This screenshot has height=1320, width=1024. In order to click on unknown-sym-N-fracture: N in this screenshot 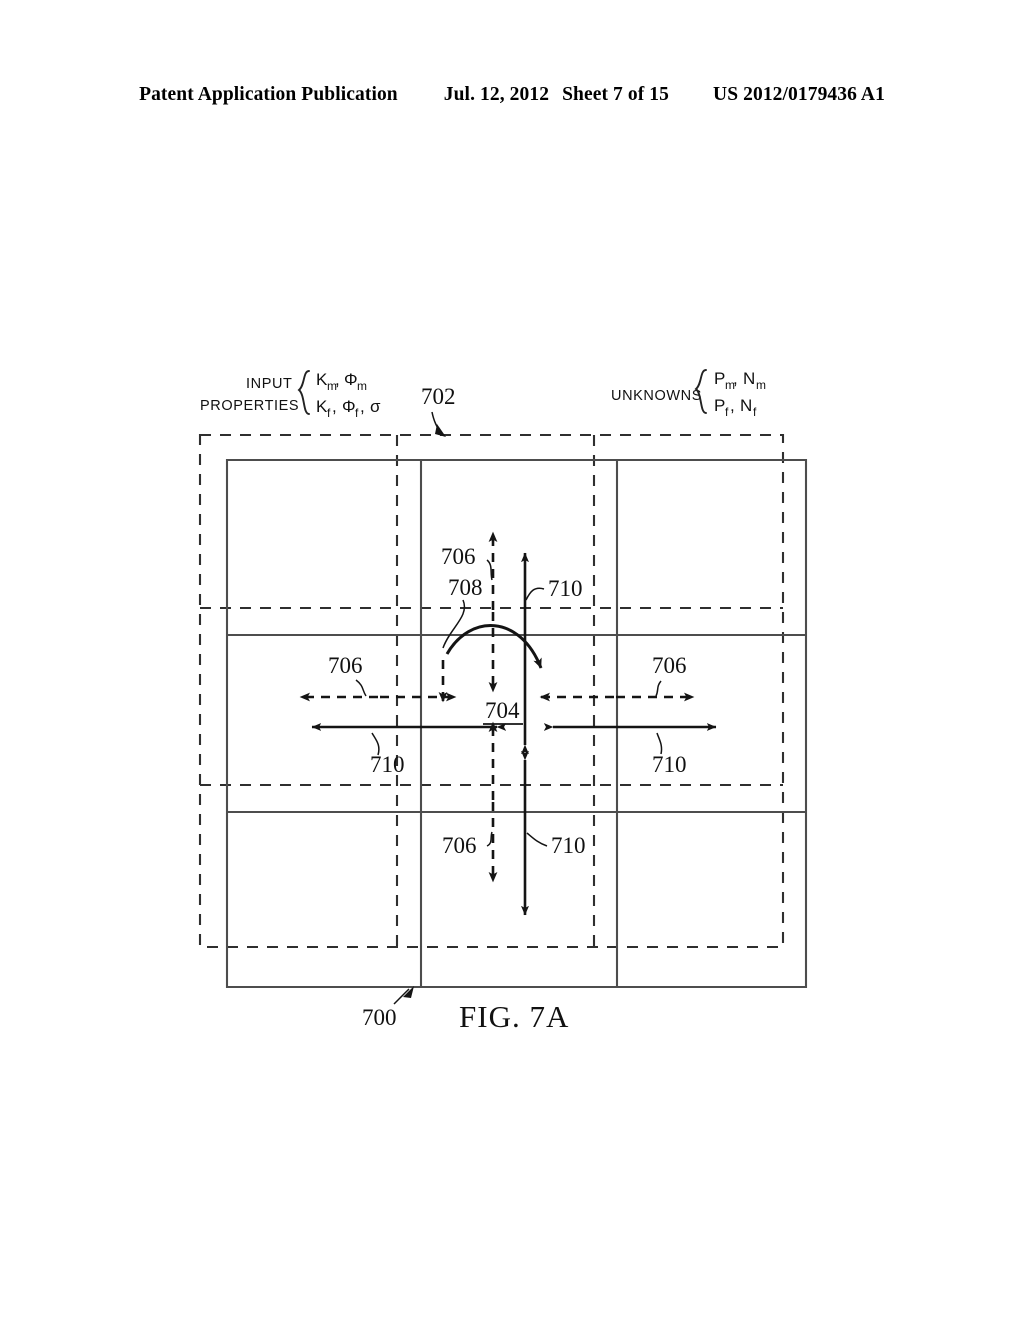, I will do `click(746, 405)`.